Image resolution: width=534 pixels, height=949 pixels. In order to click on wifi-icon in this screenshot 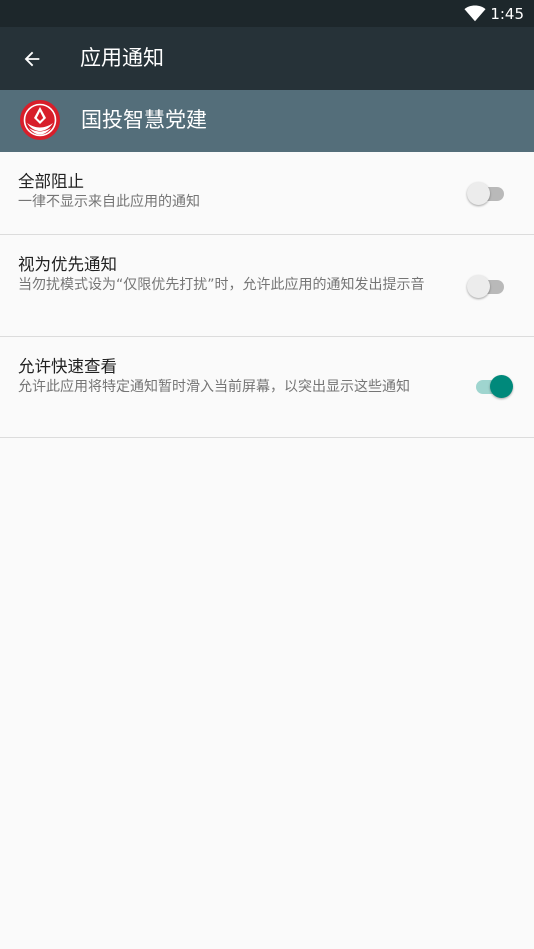, I will do `click(475, 13)`.